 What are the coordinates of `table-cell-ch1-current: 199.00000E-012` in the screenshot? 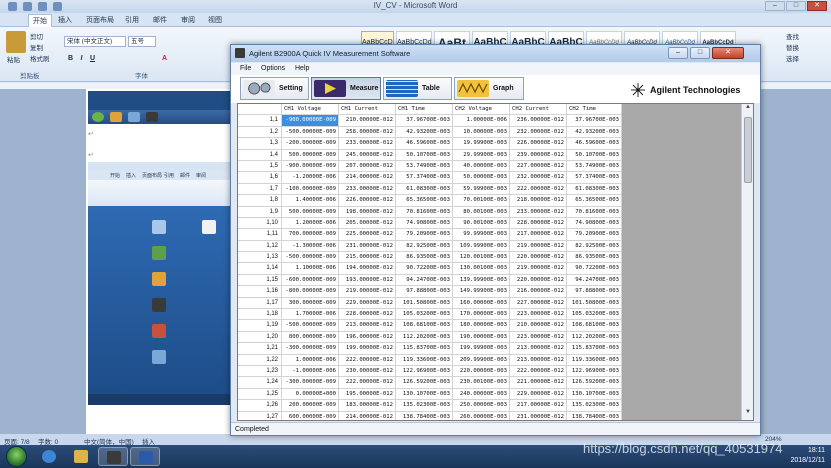 It's located at (367, 349).